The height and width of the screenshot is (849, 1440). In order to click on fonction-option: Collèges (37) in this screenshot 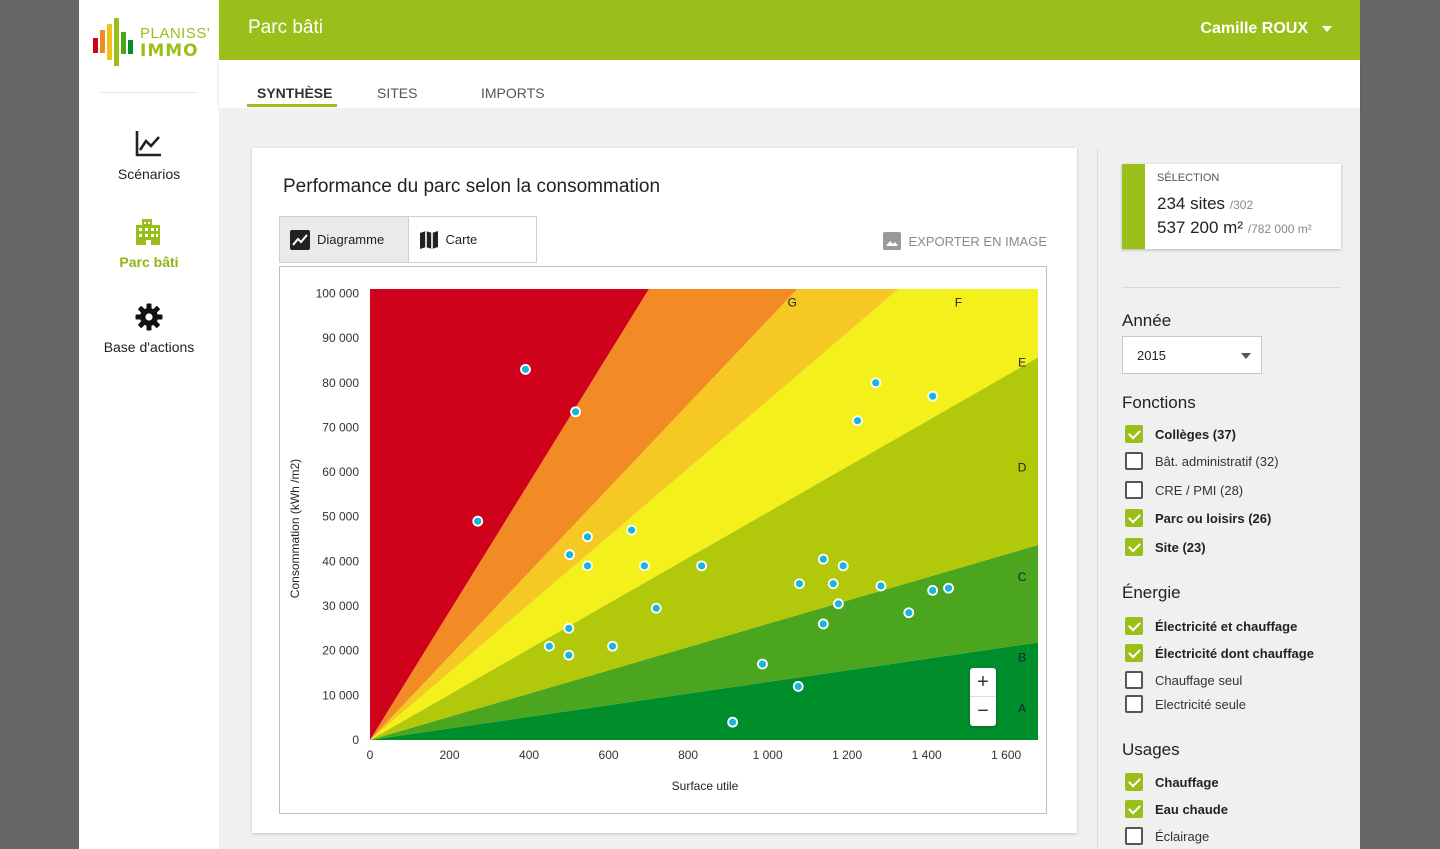, I will do `click(1180, 434)`.